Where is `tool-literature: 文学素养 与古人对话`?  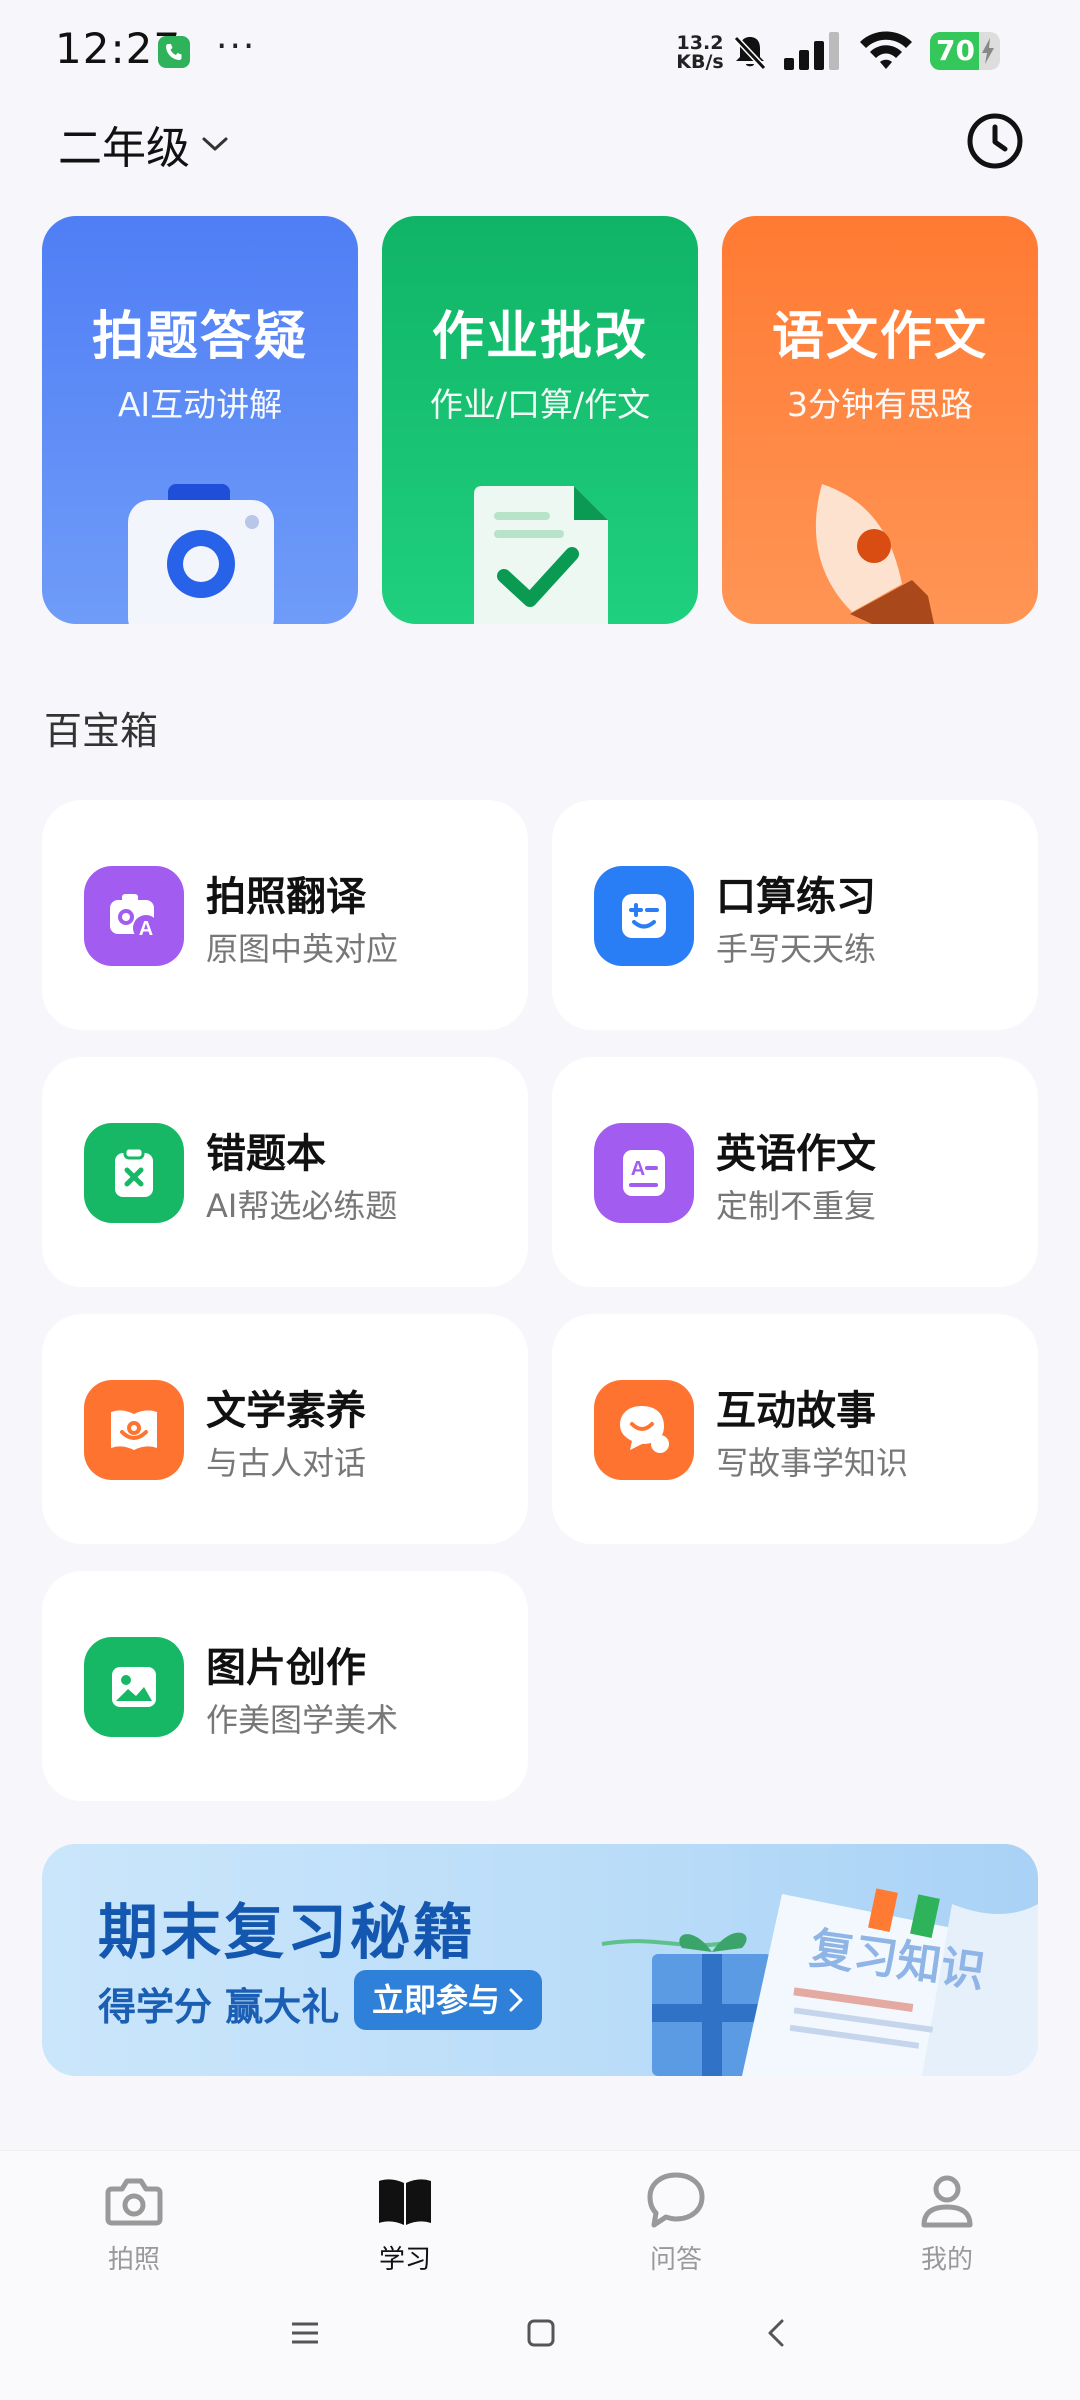 tool-literature: 文学素养 与古人对话 is located at coordinates (285, 1429).